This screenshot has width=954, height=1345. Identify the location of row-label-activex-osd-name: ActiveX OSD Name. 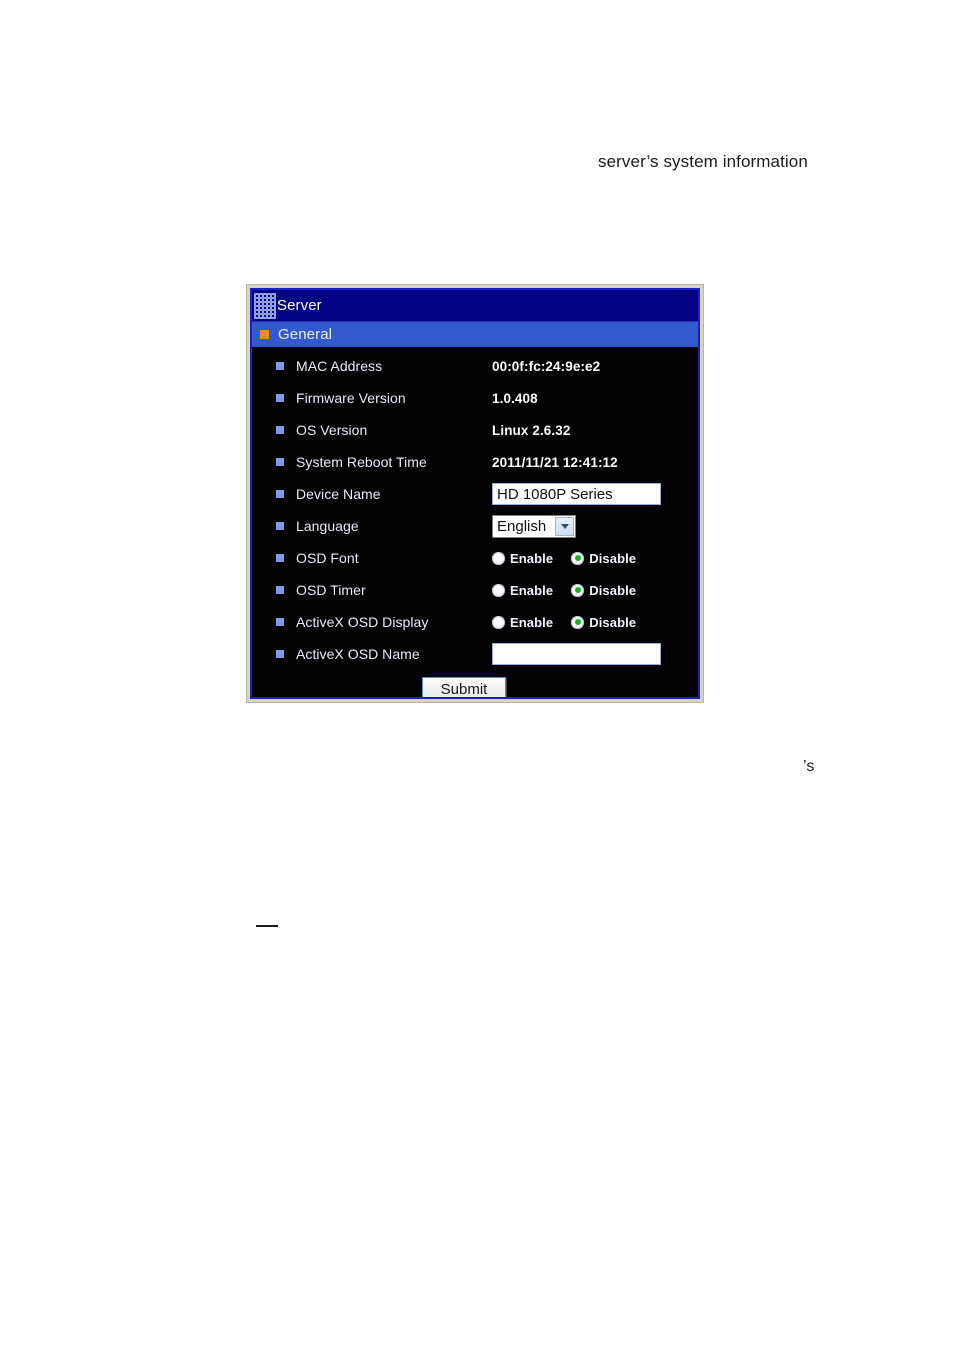
(358, 654).